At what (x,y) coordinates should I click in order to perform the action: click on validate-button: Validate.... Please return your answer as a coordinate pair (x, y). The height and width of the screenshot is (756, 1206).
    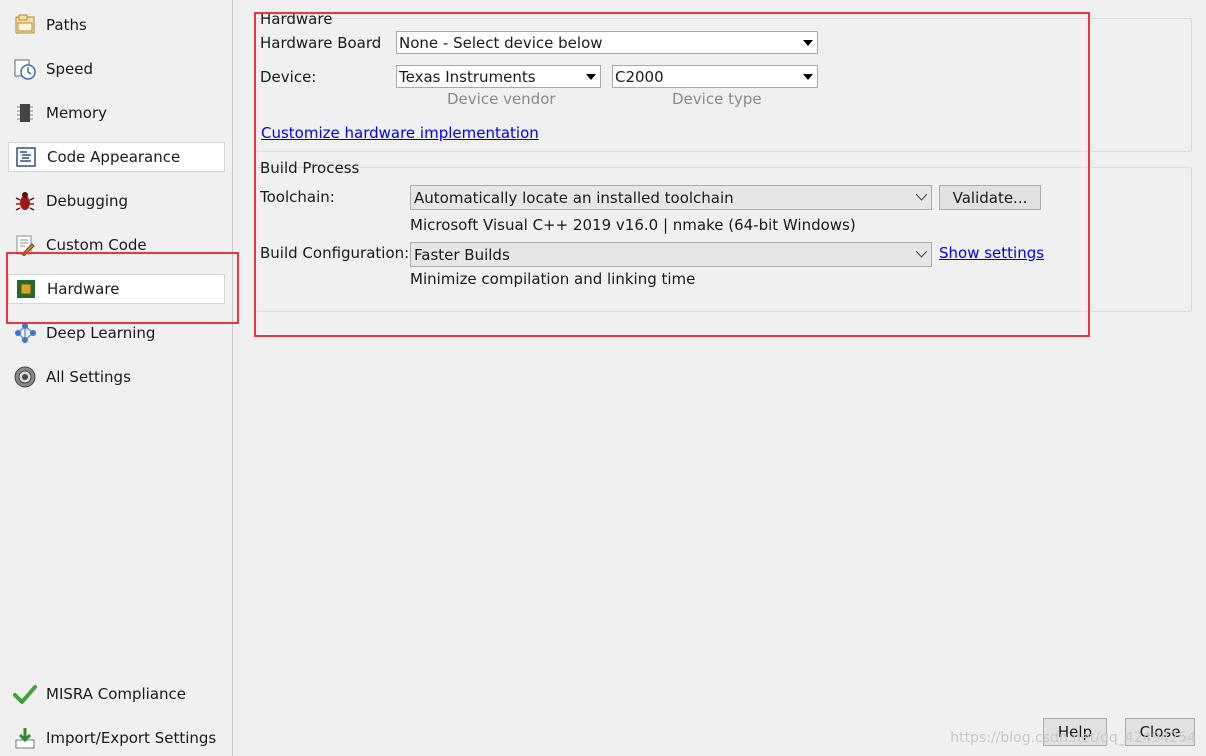
    Looking at the image, I should click on (990, 197).